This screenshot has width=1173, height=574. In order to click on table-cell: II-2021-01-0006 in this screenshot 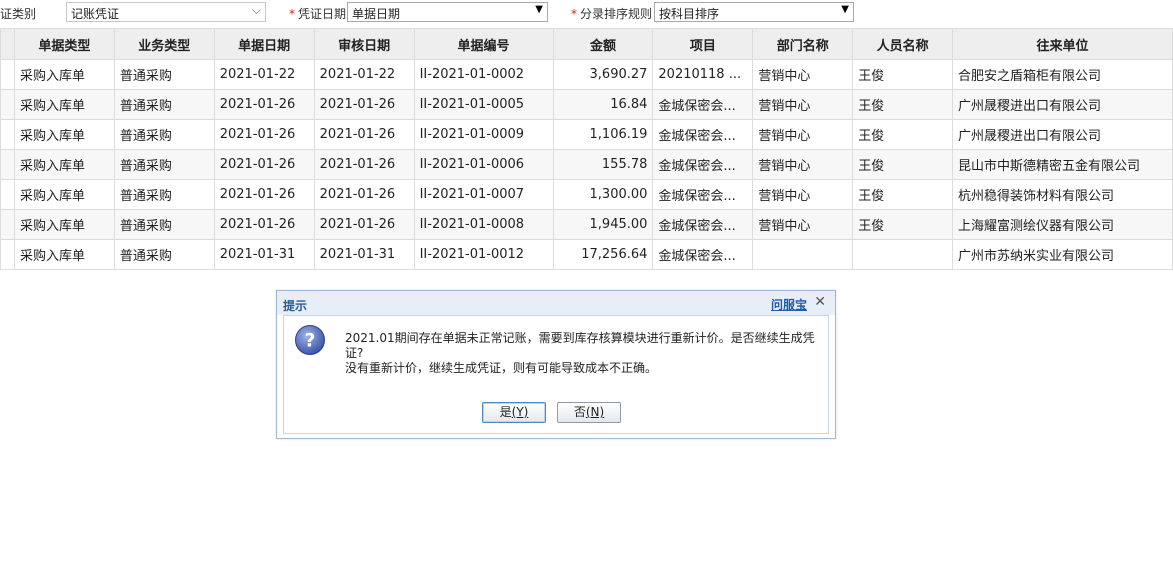, I will do `click(483, 164)`.